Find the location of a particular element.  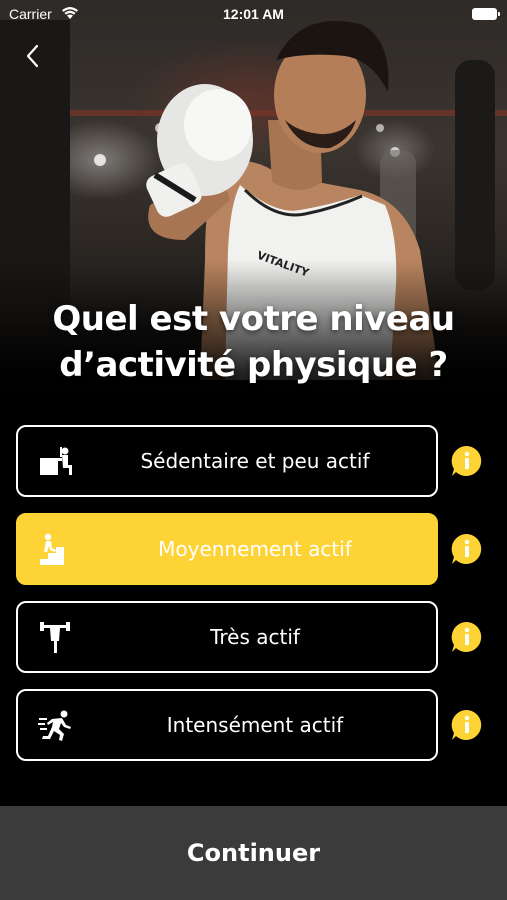

chevron-left-icon is located at coordinates (32, 56).